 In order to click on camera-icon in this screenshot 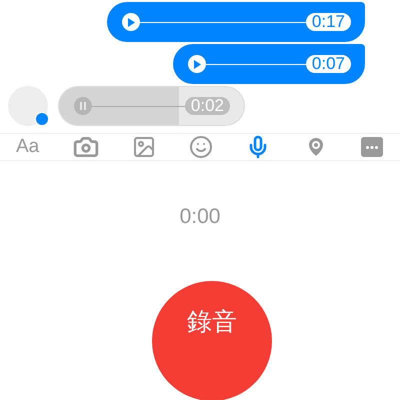, I will do `click(85, 147)`.